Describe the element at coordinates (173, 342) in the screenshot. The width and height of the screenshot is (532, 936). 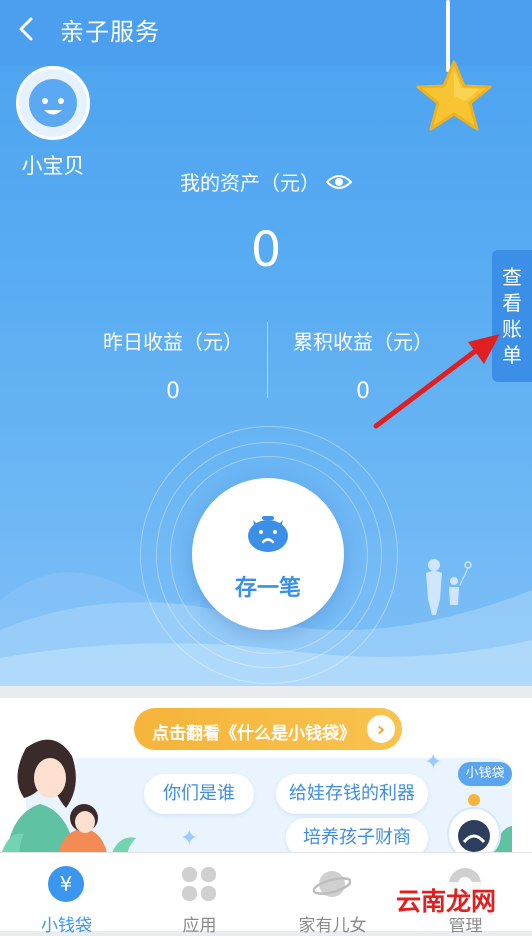
I see `yesterday-earnings-label: 昨日收益（元）` at that location.